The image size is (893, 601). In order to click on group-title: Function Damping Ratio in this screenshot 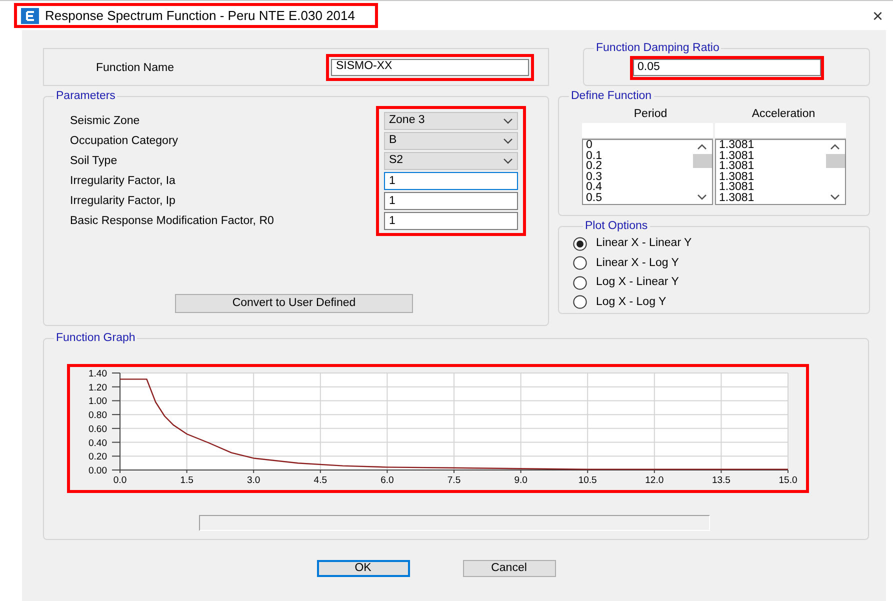, I will do `click(657, 48)`.